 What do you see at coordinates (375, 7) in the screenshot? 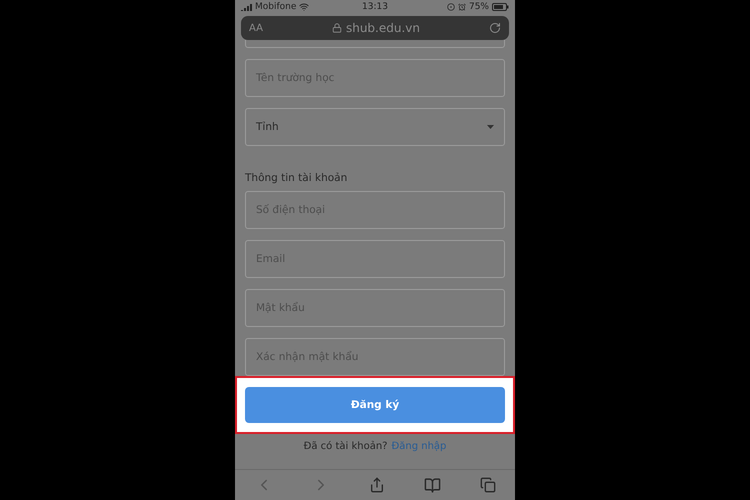
I see `clock-time: 13:13` at bounding box center [375, 7].